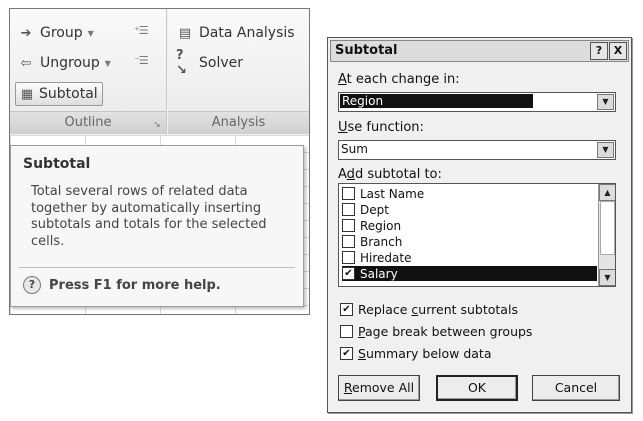  What do you see at coordinates (26, 33) in the screenshot?
I see `group-arrow-icon: ➔` at bounding box center [26, 33].